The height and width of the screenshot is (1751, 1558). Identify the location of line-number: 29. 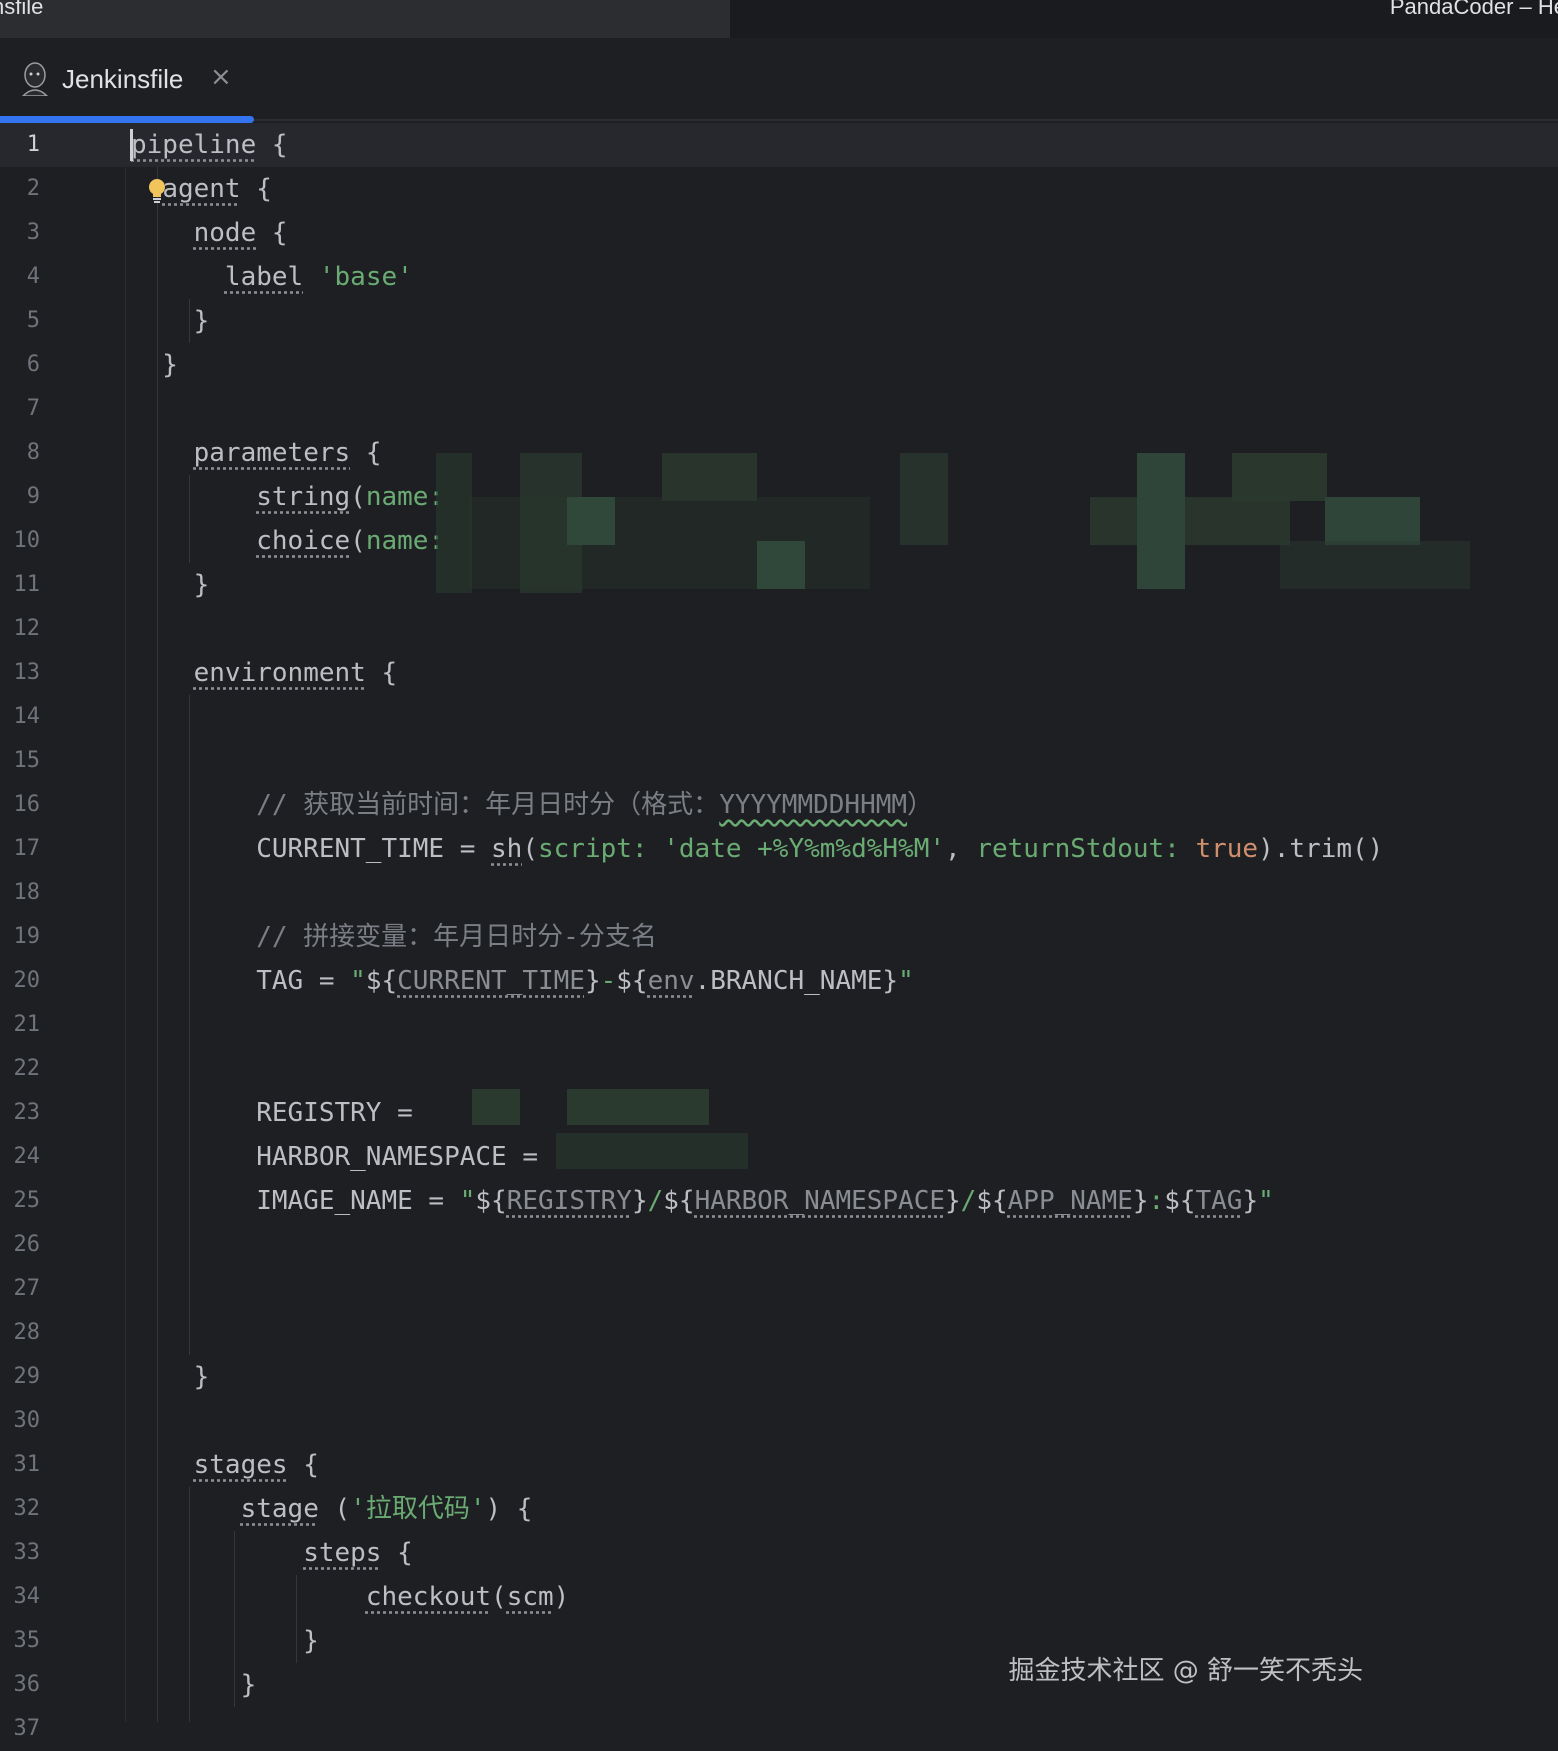
(20, 1377).